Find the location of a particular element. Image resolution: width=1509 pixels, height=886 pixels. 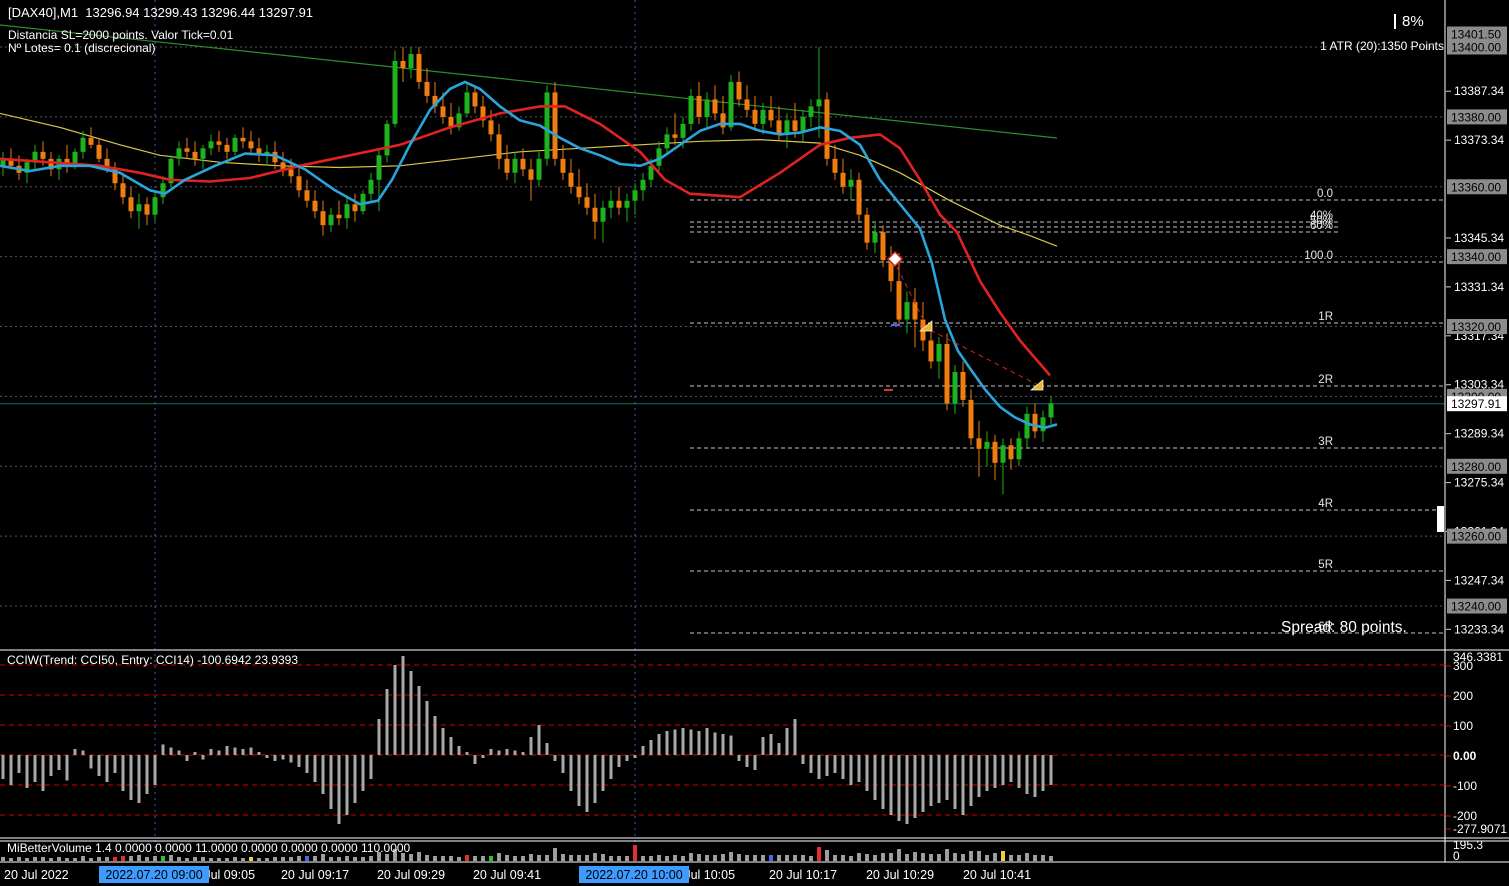

price-level-label: 13340.00 is located at coordinates (1476, 257).